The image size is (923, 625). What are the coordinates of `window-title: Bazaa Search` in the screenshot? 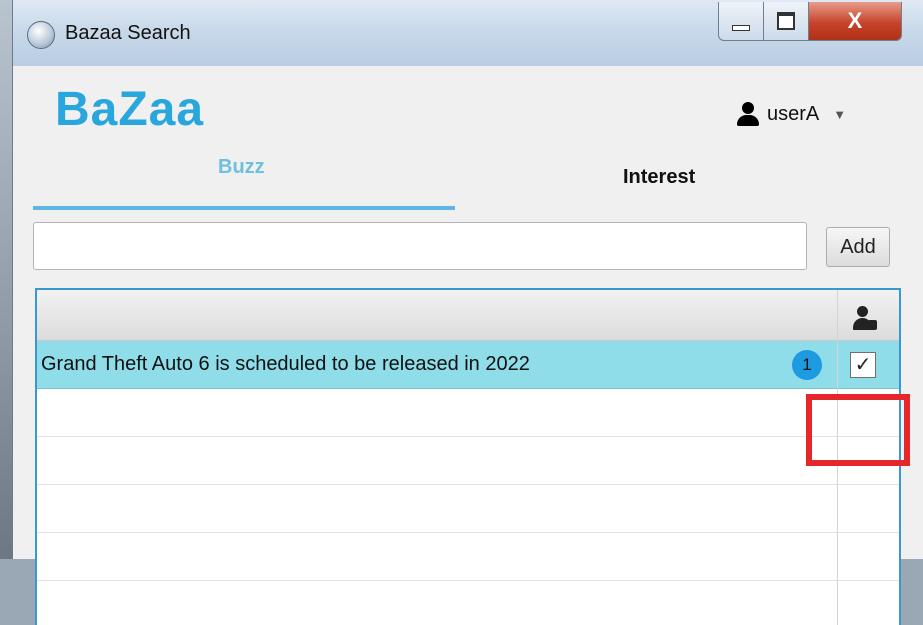 It's located at (128, 33).